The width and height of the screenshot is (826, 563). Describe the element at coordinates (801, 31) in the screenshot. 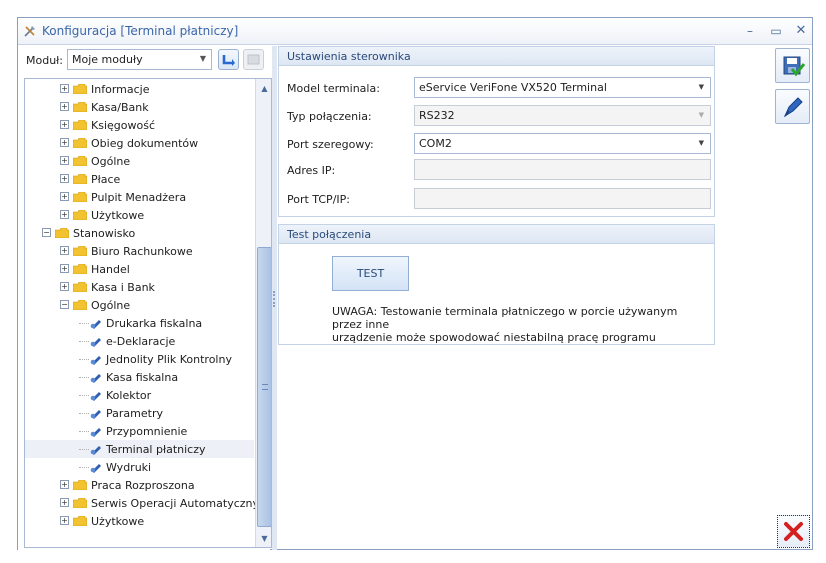

I see `close-window-button: ✕` at that location.